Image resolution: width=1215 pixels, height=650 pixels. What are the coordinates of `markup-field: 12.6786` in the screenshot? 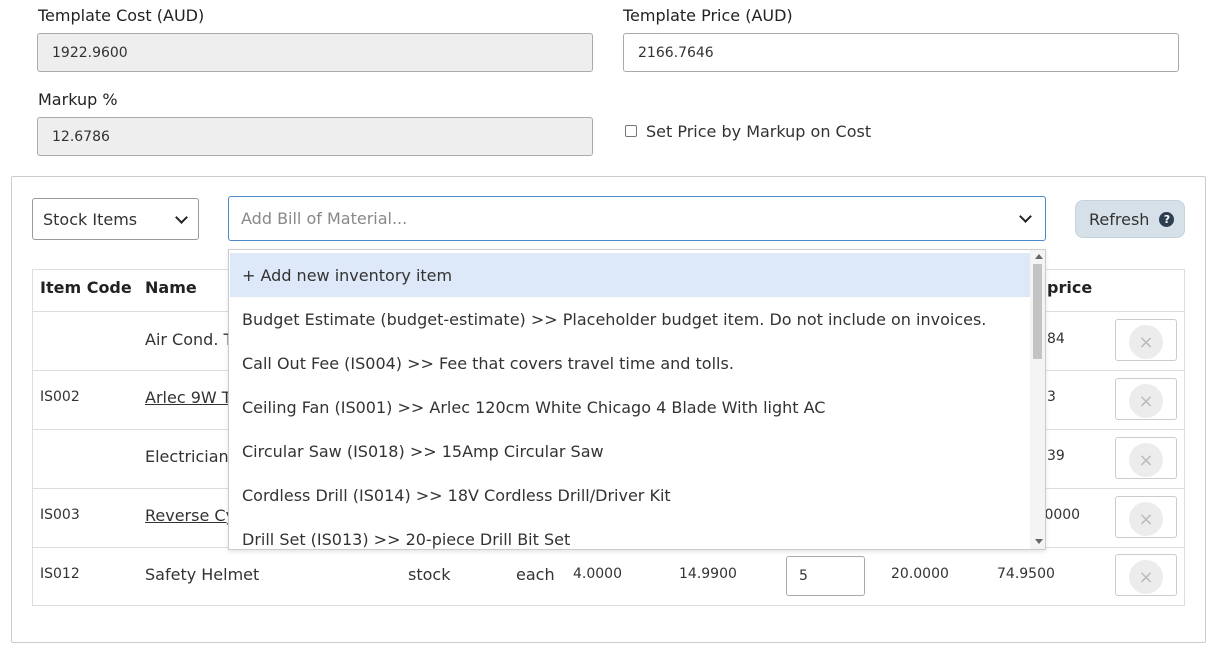 It's located at (315, 136).